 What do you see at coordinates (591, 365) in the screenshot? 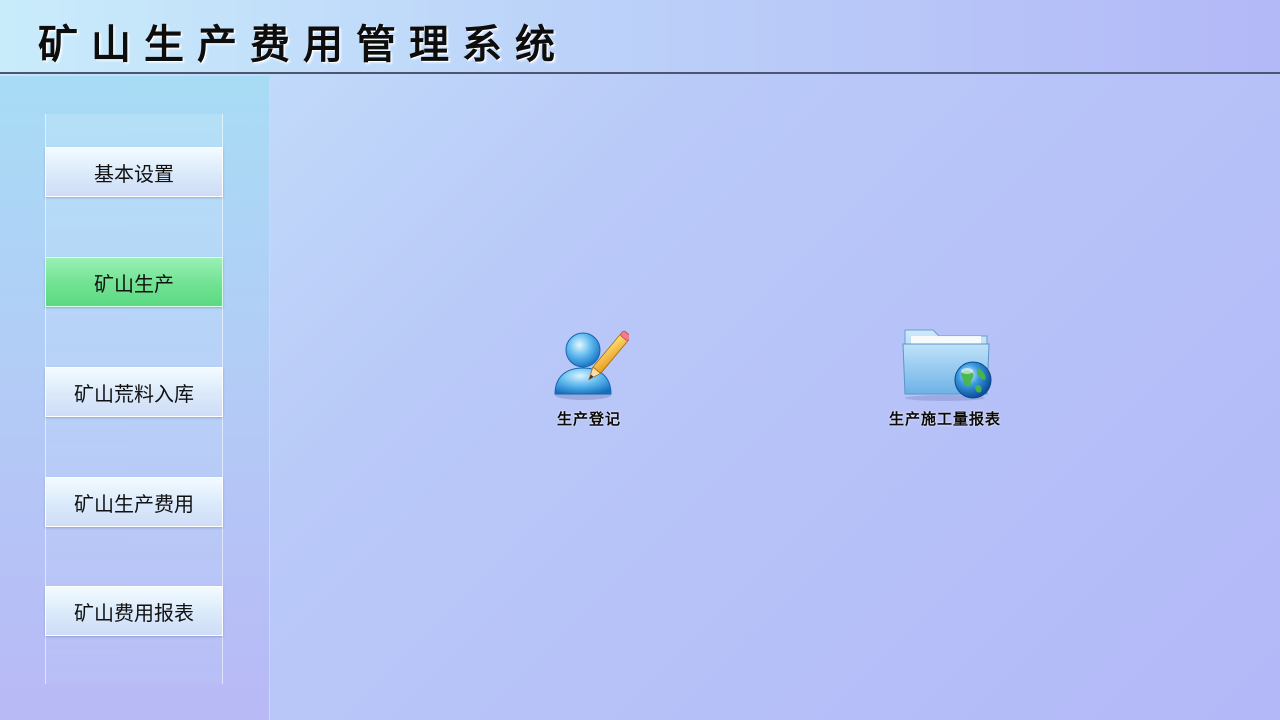
I see `user-edit-icon` at bounding box center [591, 365].